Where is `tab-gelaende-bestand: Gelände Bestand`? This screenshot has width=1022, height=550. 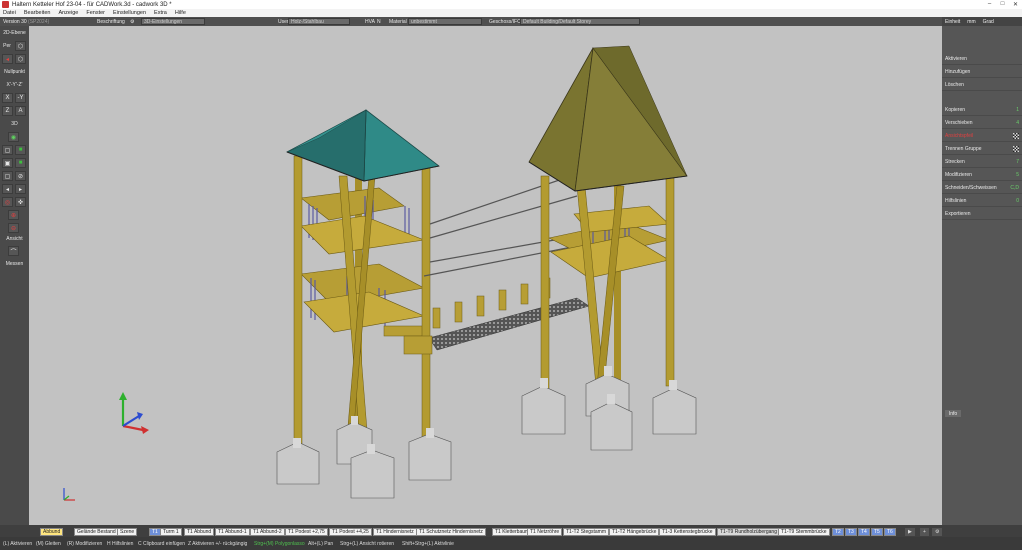 tab-gelaende-bestand: Gelände Bestand is located at coordinates (96, 532).